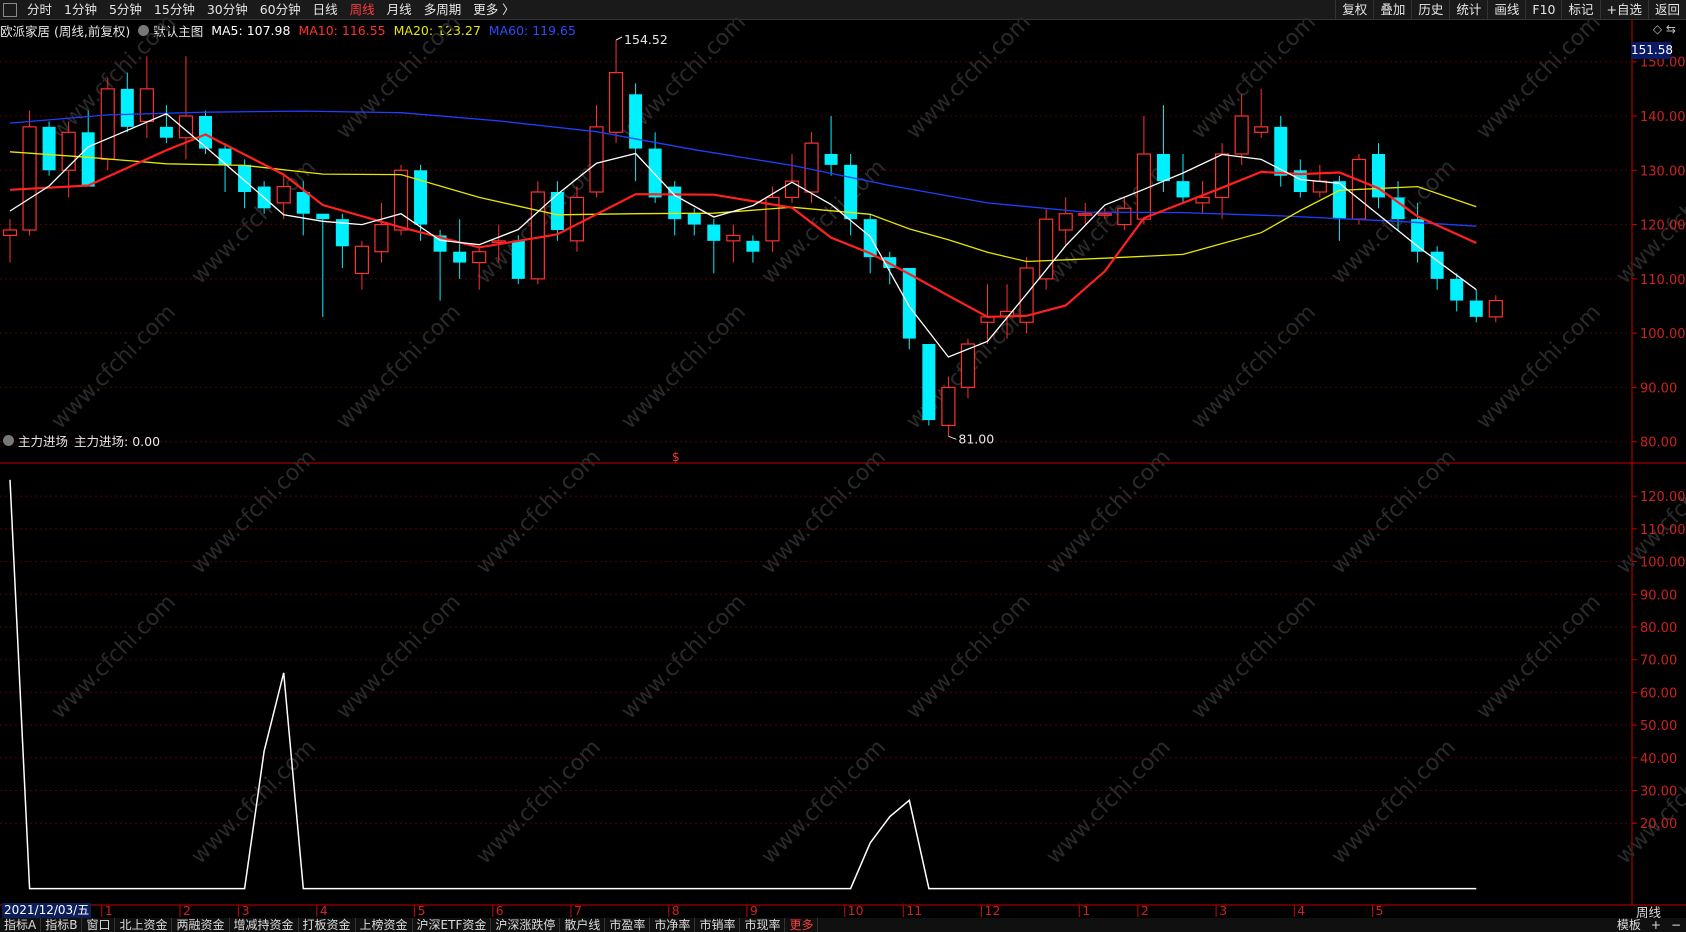  What do you see at coordinates (718, 925) in the screenshot?
I see `bottom-tab-13: 市销率` at bounding box center [718, 925].